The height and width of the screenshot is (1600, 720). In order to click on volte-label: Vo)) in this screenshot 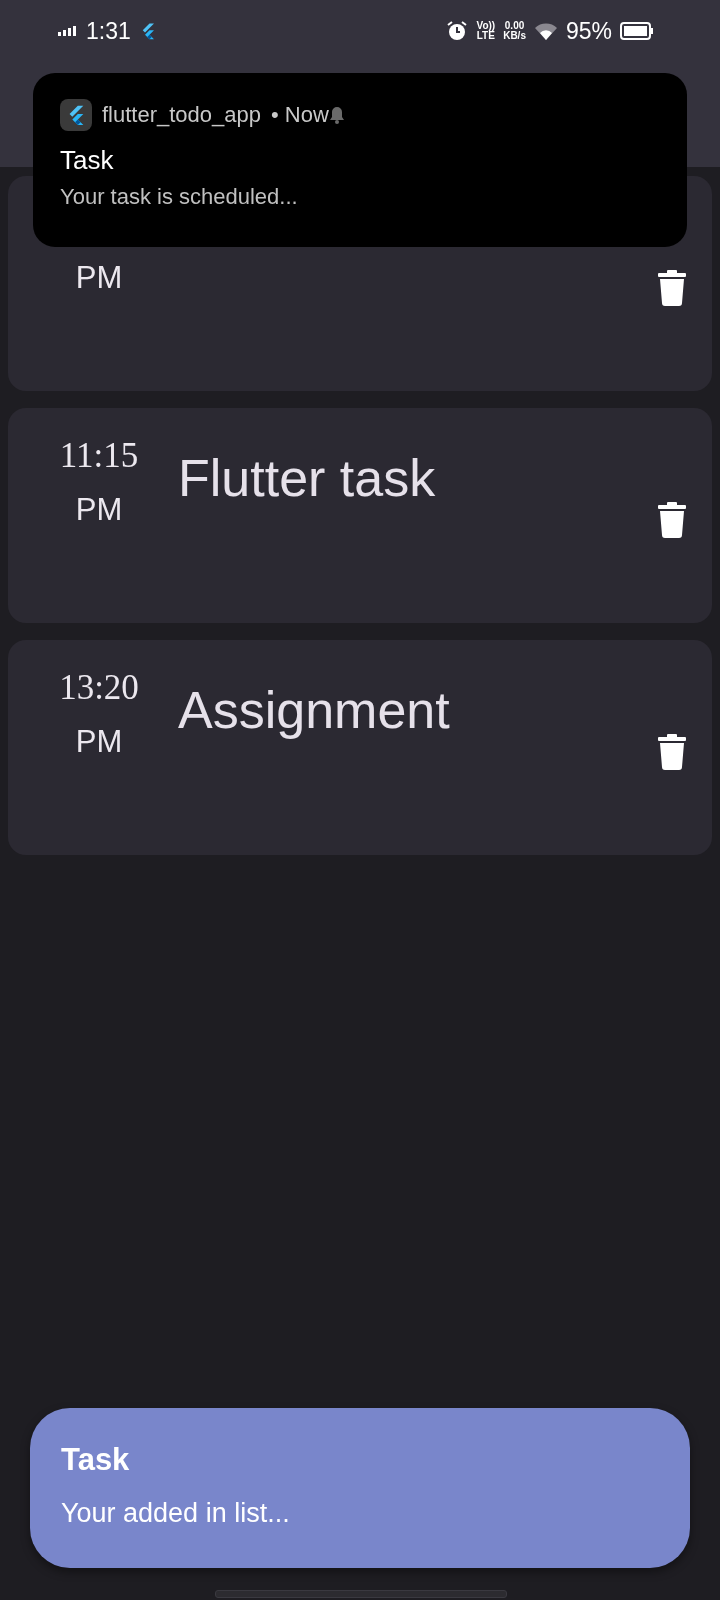, I will do `click(486, 26)`.